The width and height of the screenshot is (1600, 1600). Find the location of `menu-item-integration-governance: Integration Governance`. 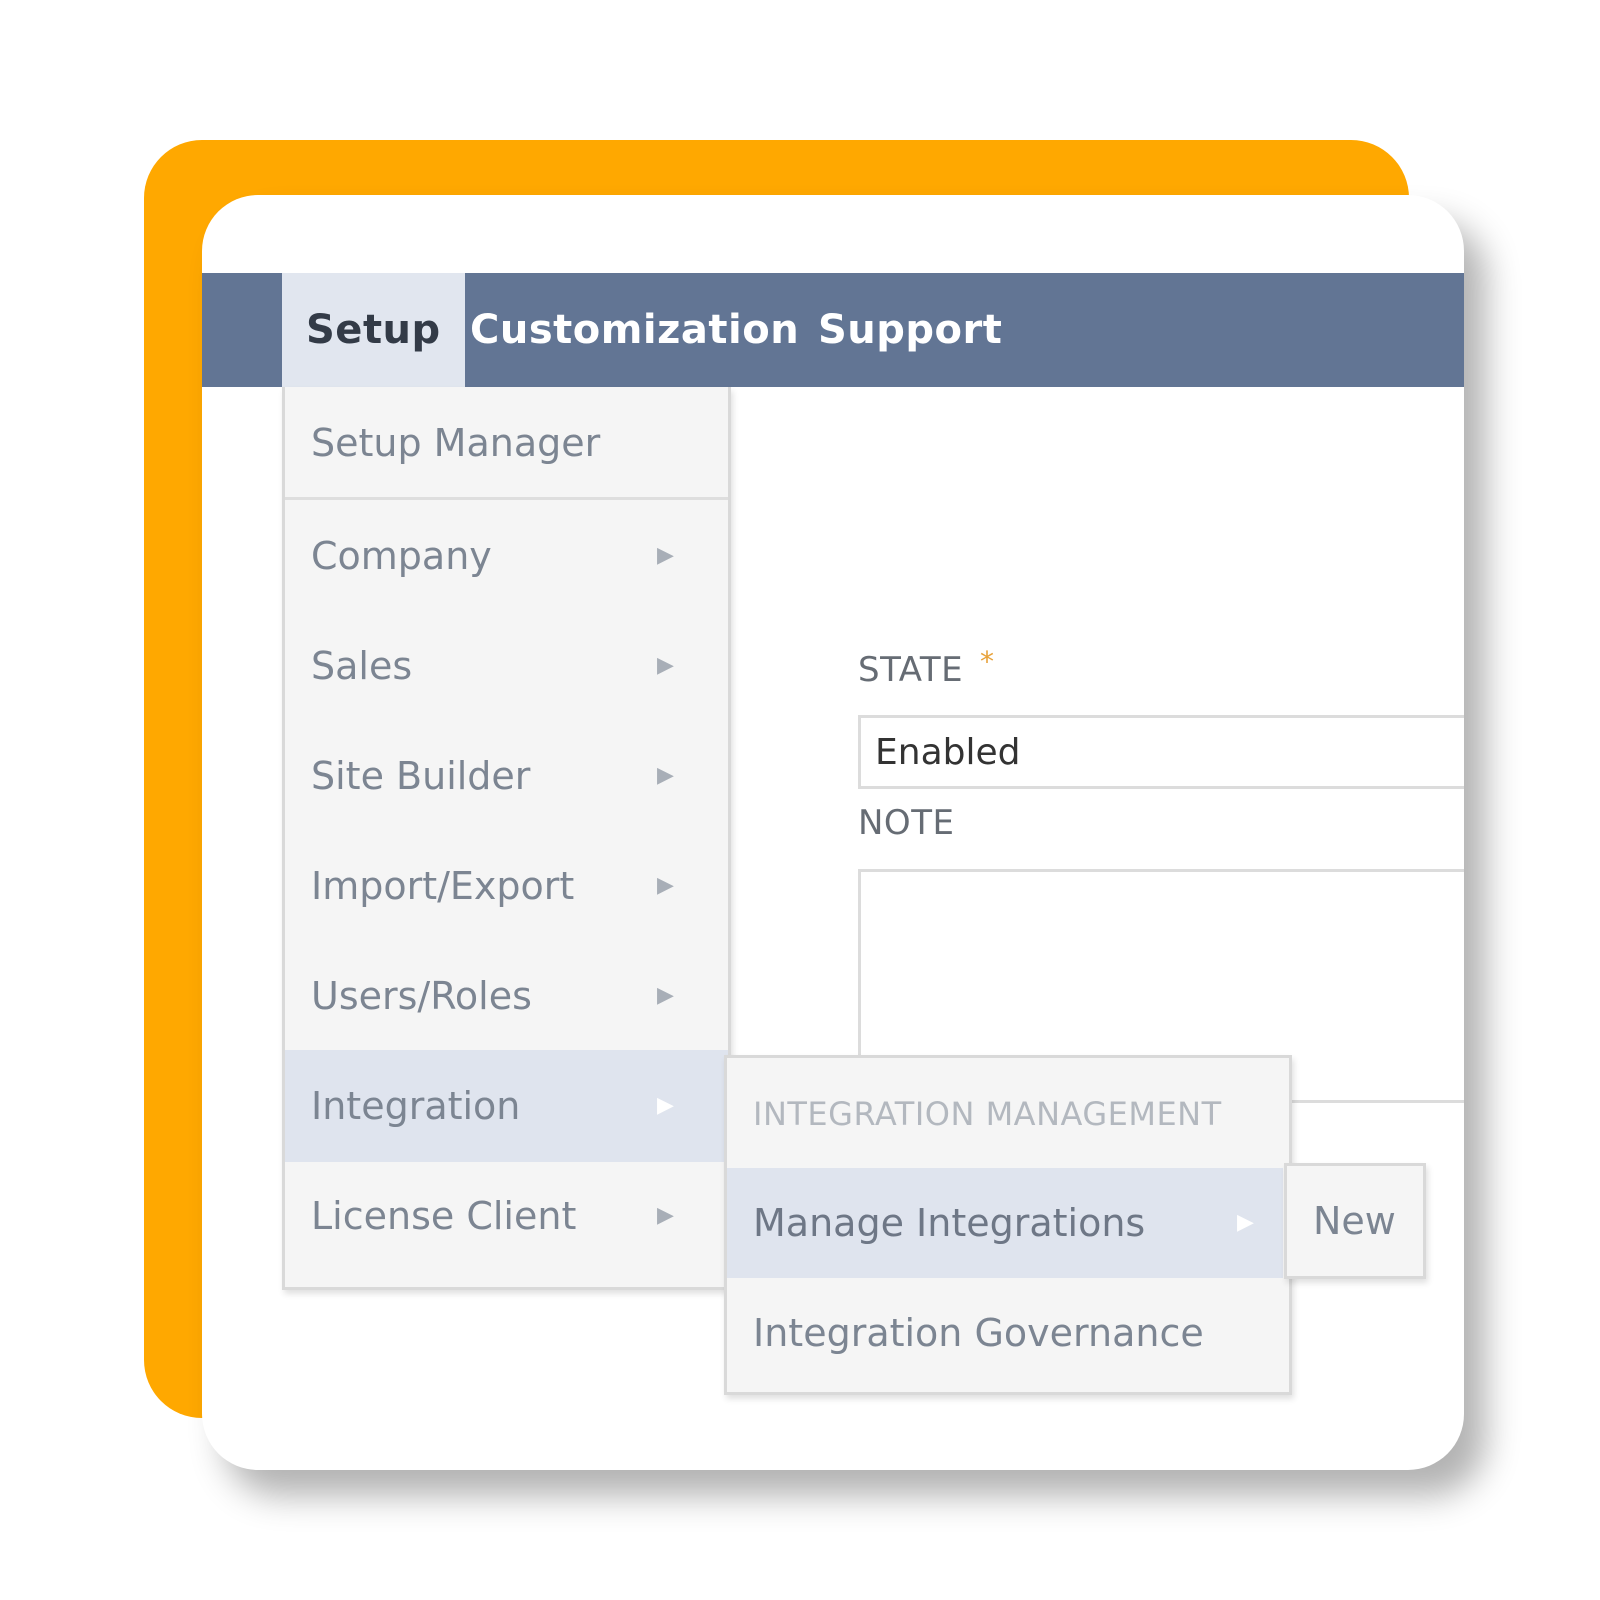

menu-item-integration-governance: Integration Governance is located at coordinates (1005, 1333).